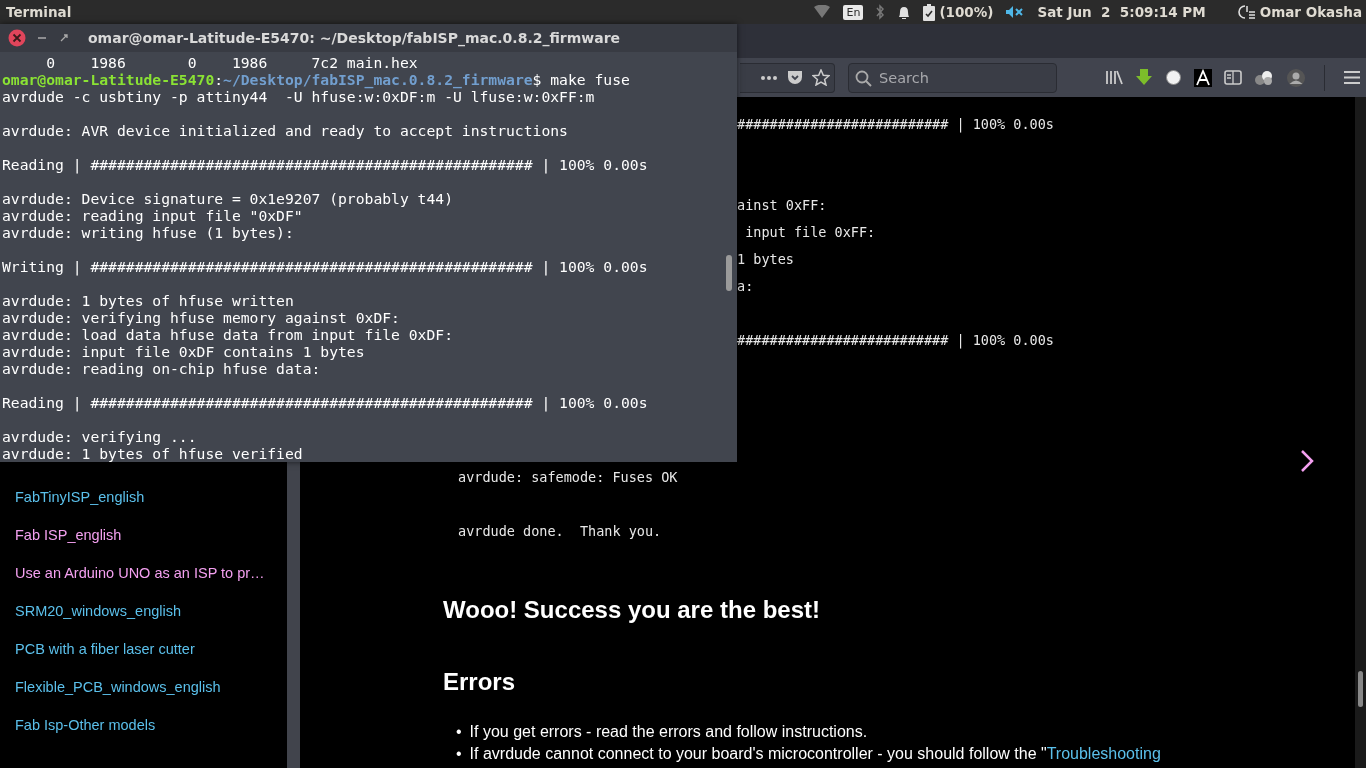 This screenshot has width=1366, height=768. I want to click on bell-icon, so click(904, 12).